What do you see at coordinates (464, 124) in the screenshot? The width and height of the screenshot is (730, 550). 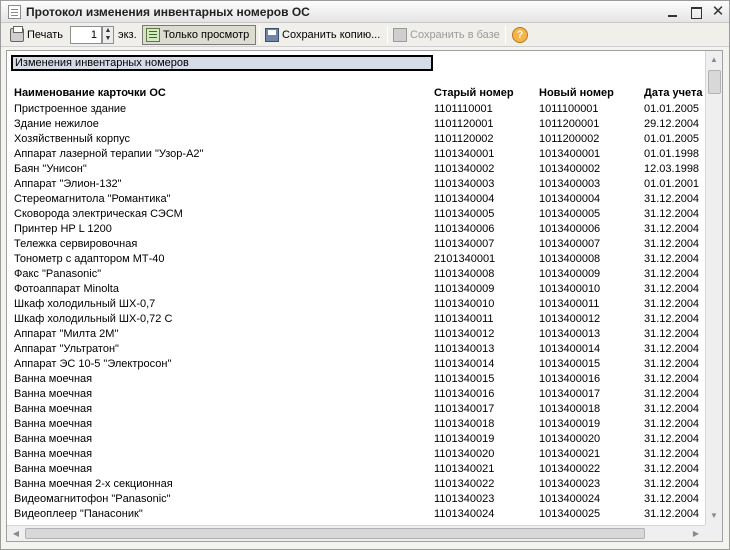 I see `cell-old-number: 1101120001` at bounding box center [464, 124].